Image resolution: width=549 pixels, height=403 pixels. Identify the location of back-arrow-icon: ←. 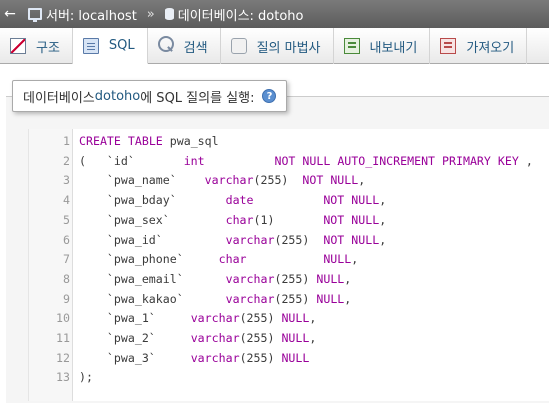
(10, 14).